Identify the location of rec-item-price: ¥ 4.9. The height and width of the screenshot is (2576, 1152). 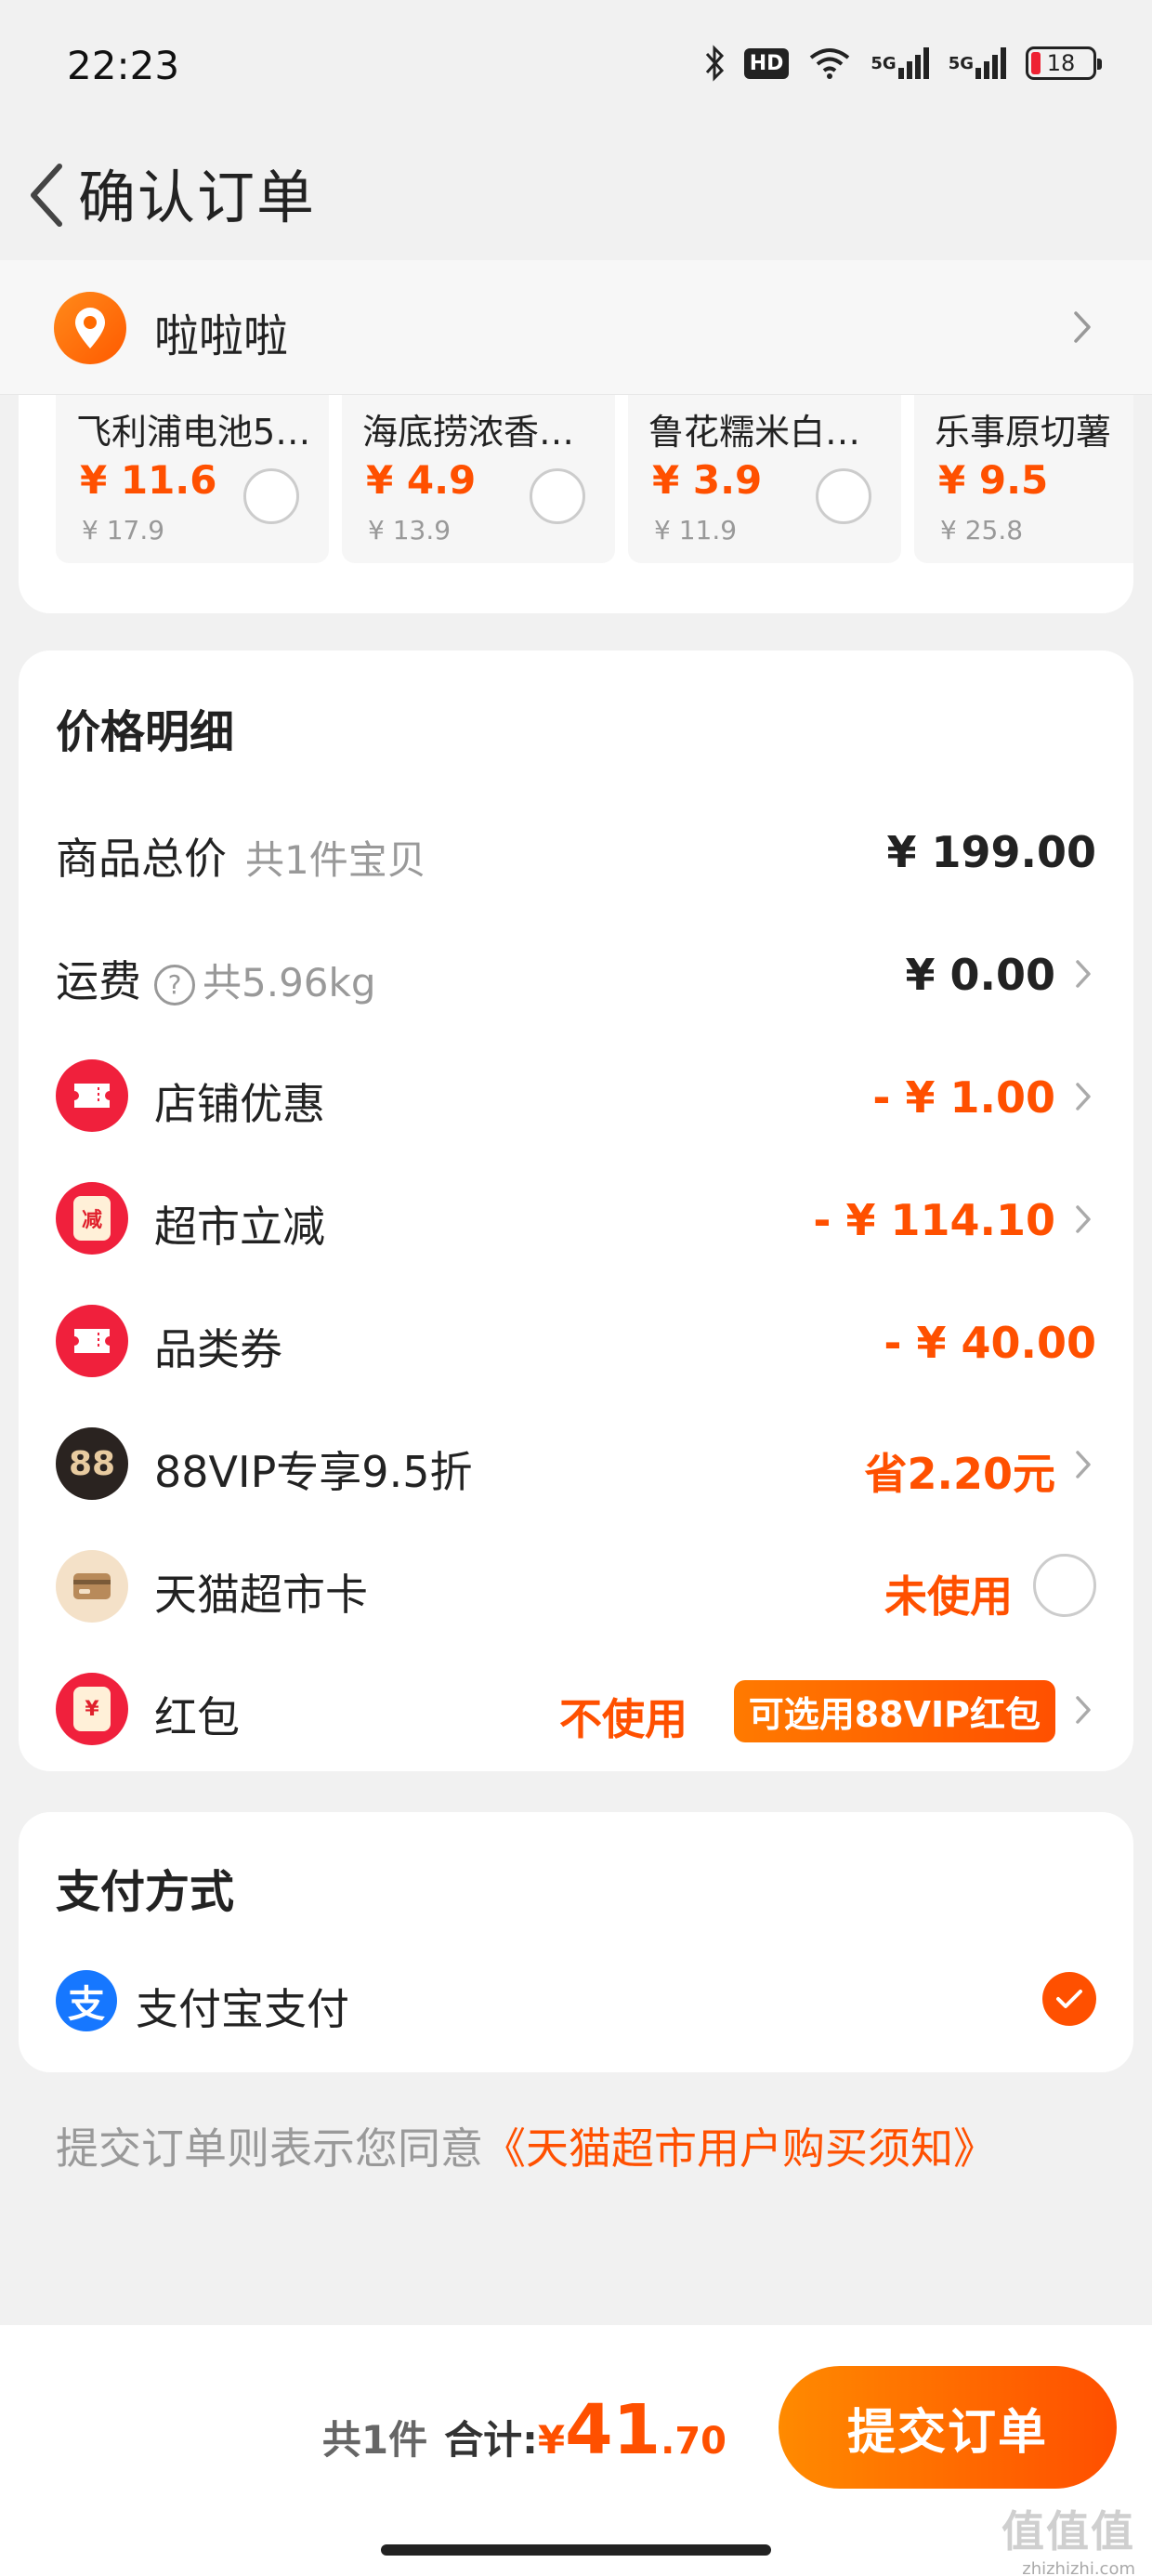
(421, 480).